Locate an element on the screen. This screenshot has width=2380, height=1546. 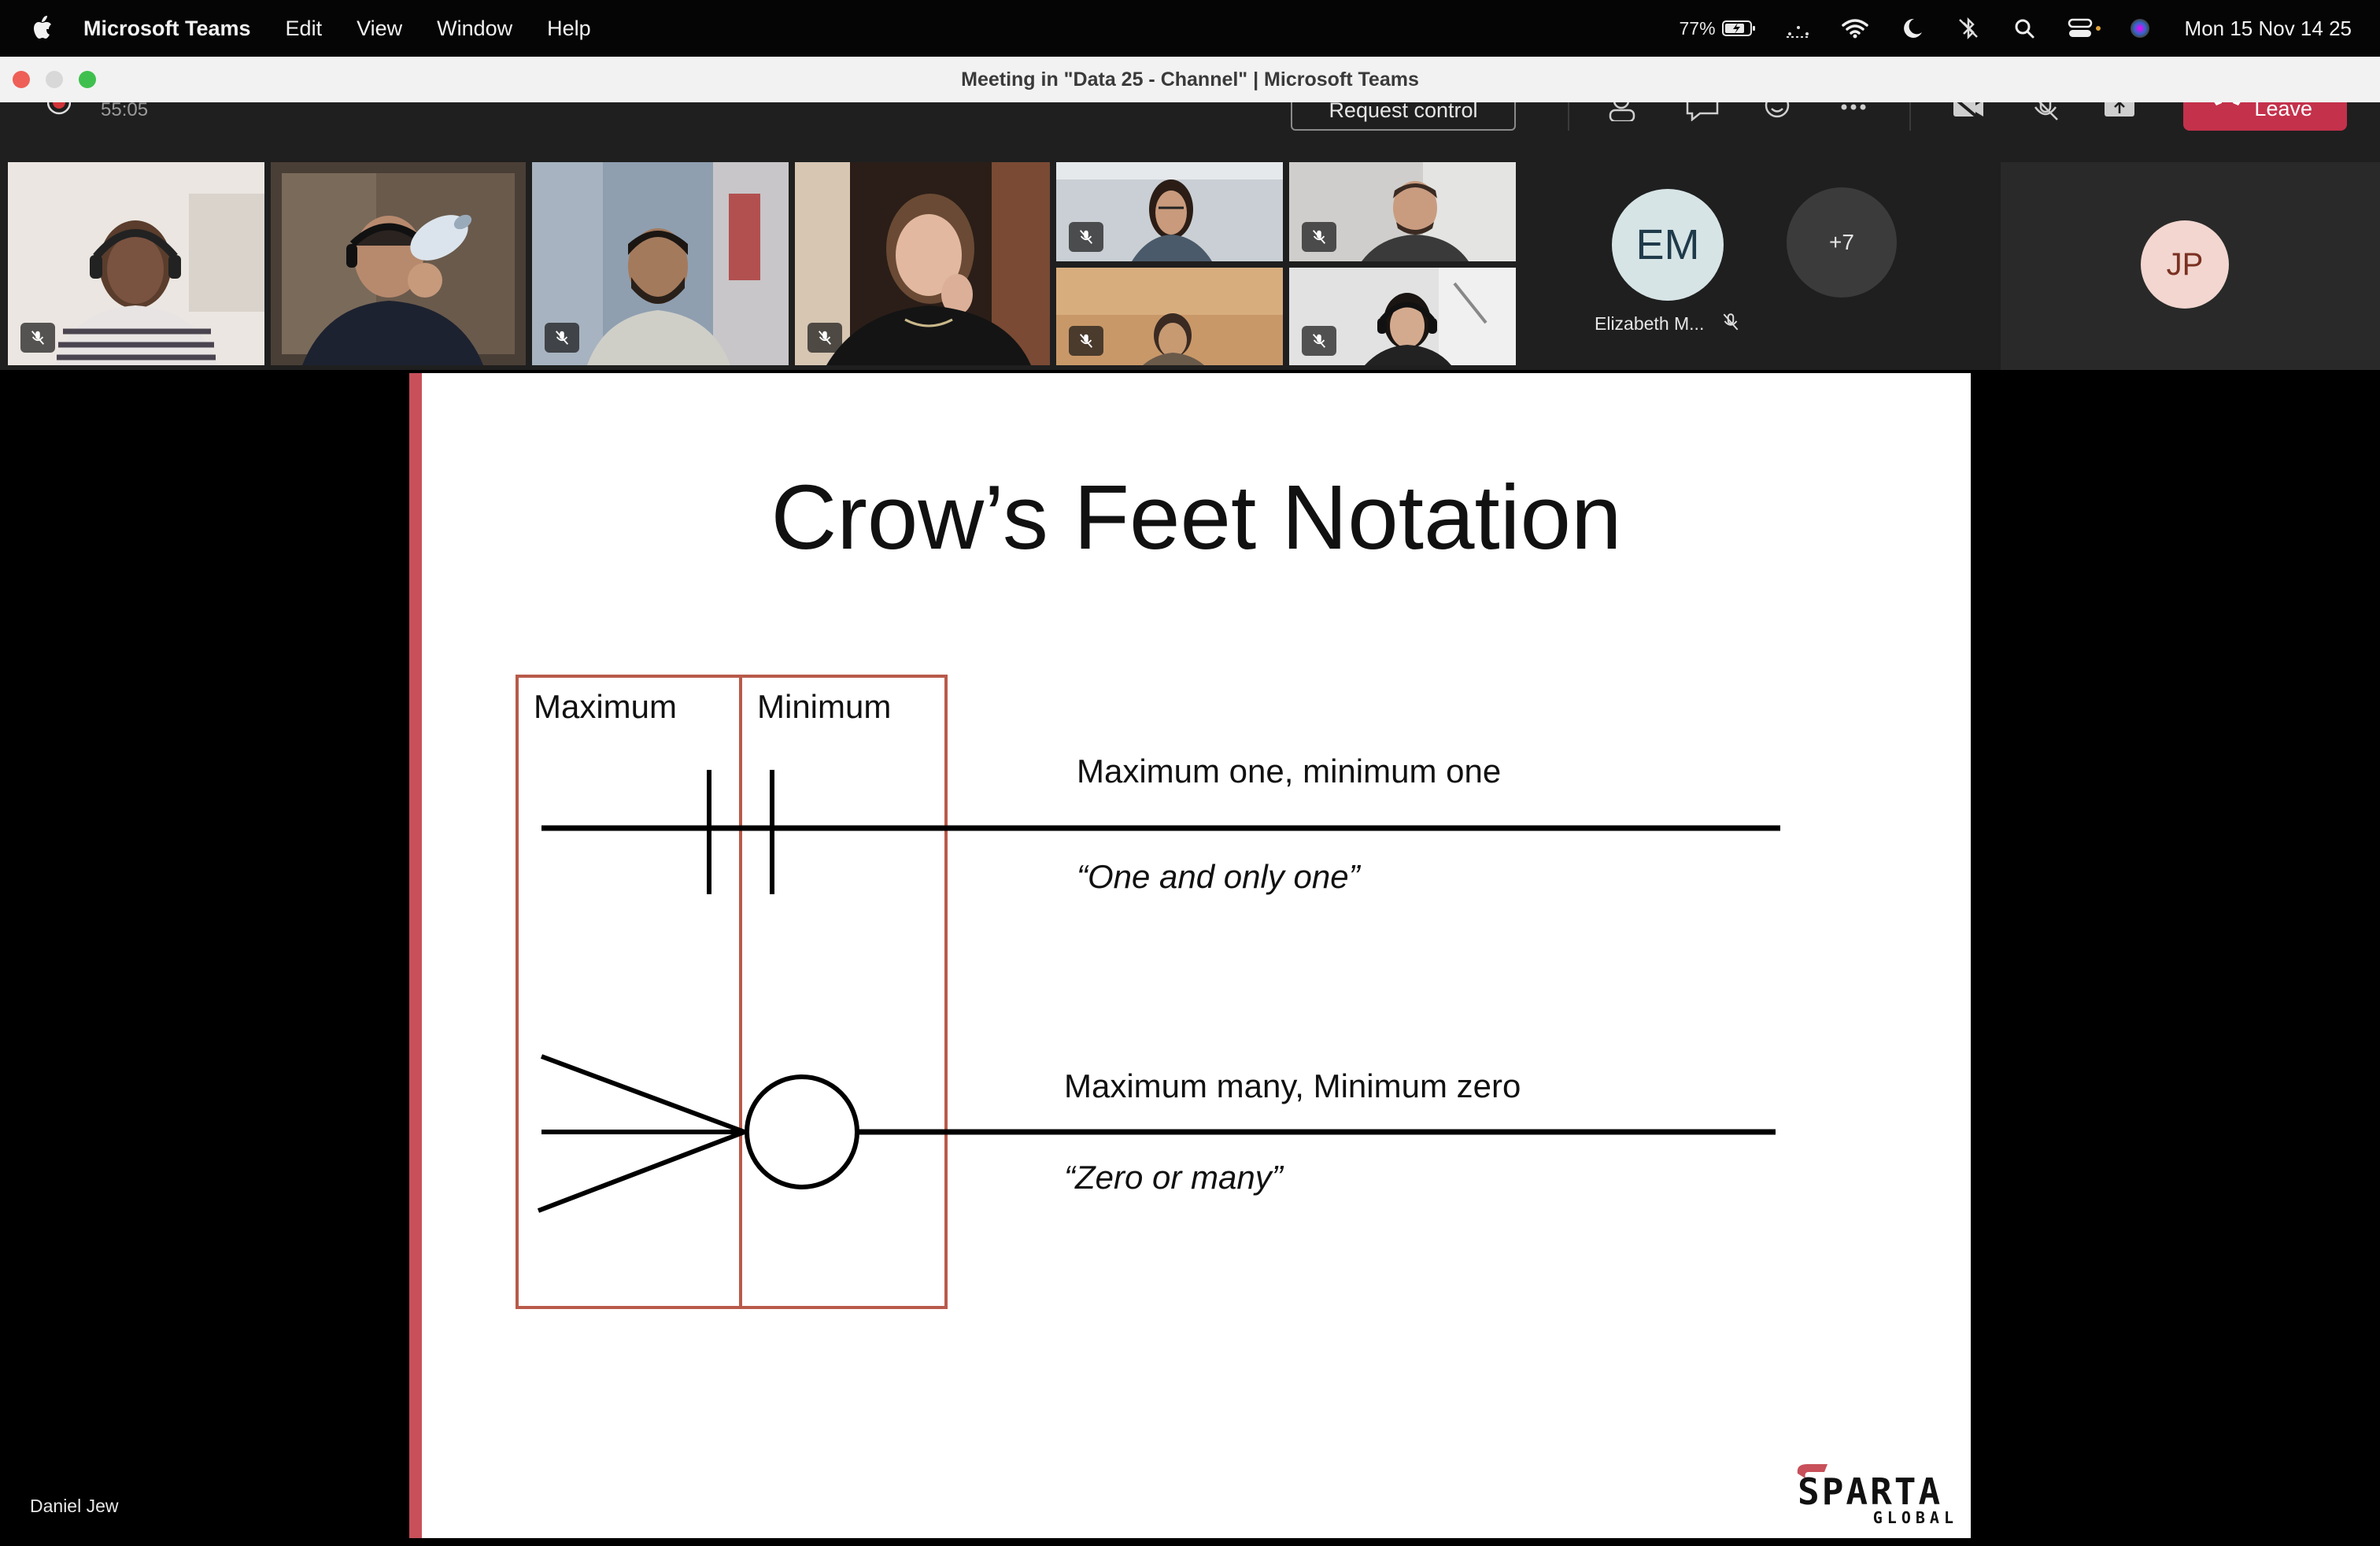
logo-main-text: SPARTA is located at coordinates (1870, 1491).